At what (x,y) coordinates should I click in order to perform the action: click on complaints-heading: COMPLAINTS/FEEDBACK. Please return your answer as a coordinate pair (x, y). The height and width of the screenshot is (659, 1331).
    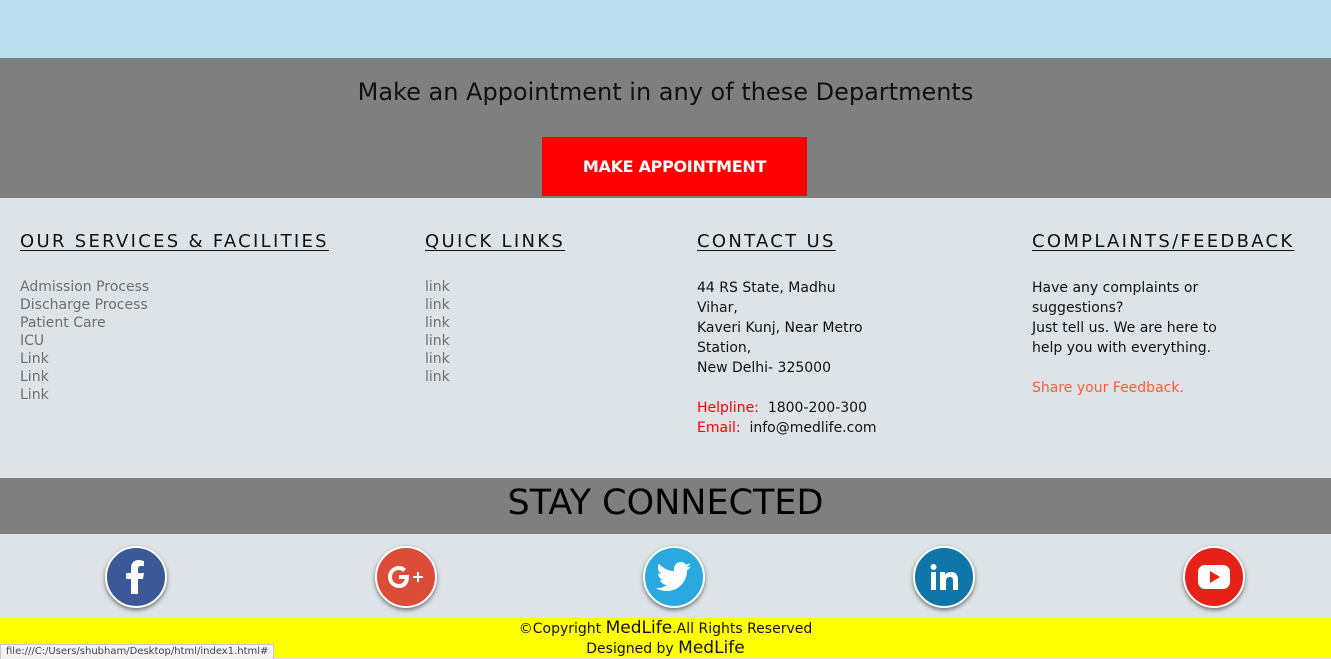
    Looking at the image, I should click on (1163, 241).